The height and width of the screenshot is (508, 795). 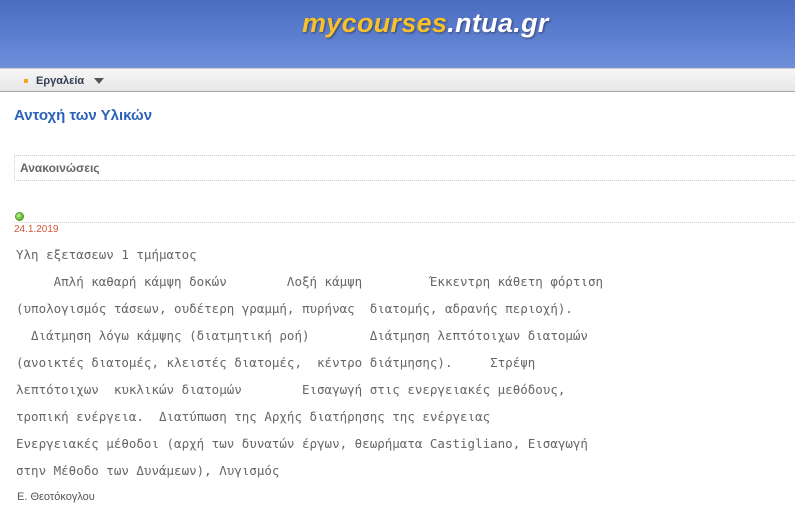 I want to click on site-logo: mycourses.ntua.gr, so click(x=425, y=23).